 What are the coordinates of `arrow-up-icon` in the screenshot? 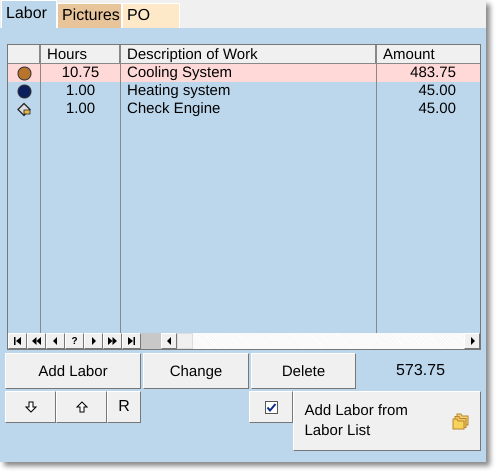 It's located at (82, 407).